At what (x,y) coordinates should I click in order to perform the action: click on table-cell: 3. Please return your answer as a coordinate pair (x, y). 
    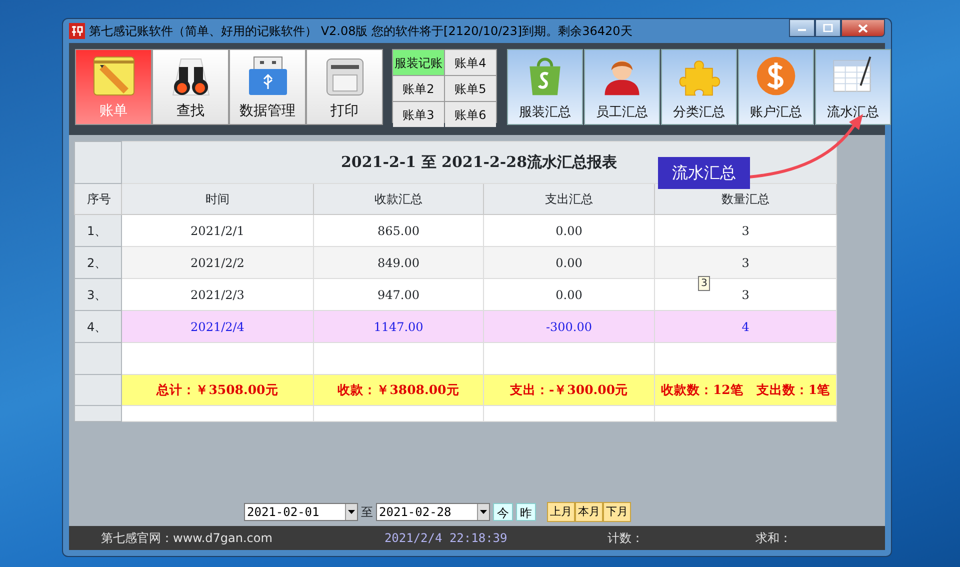
    Looking at the image, I should click on (745, 262).